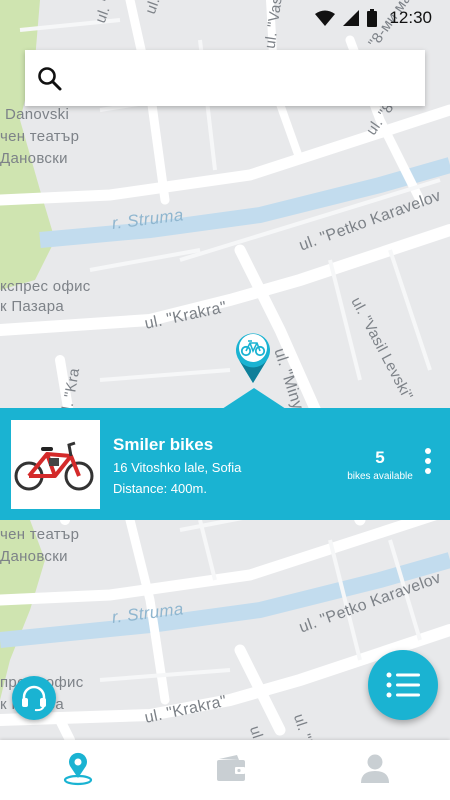 The image size is (450, 800). I want to click on search-bar, so click(232, 78).